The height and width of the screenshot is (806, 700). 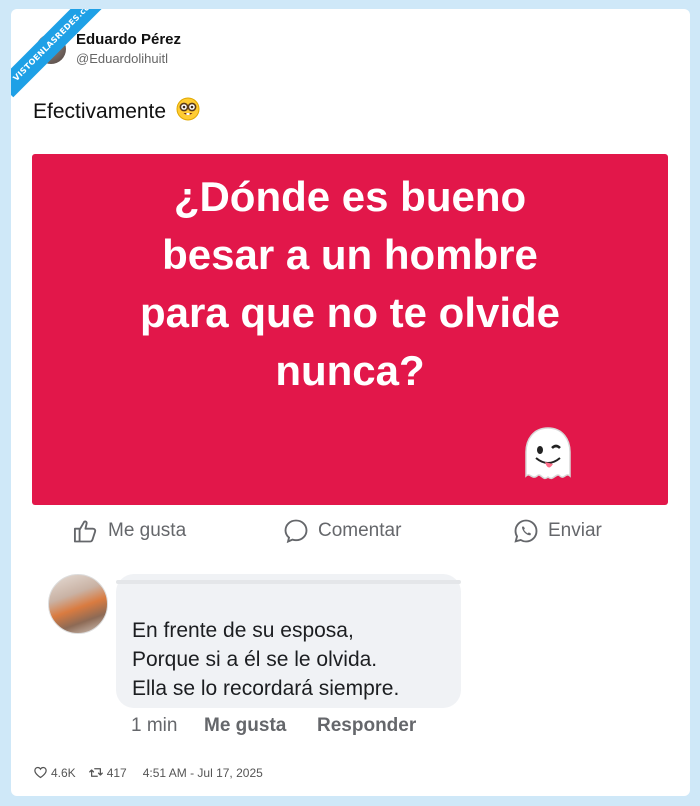 What do you see at coordinates (202, 772) in the screenshot?
I see `tweet-timestamp: 4:51 AM - Jul 17, 2025` at bounding box center [202, 772].